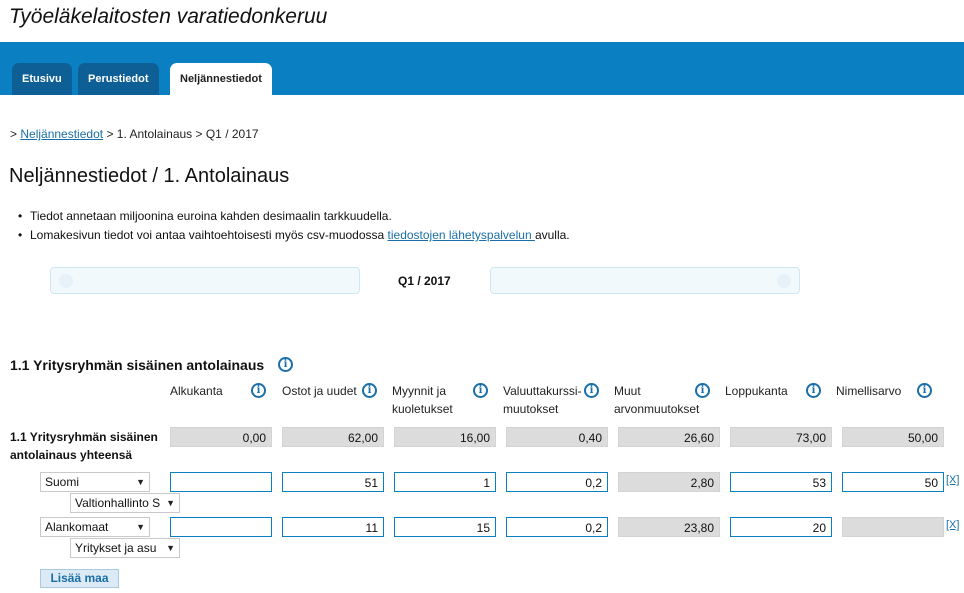 This screenshot has height=593, width=964. Describe the element at coordinates (61, 134) in the screenshot. I see `breadcrumb-link: Neljännestiedot` at that location.